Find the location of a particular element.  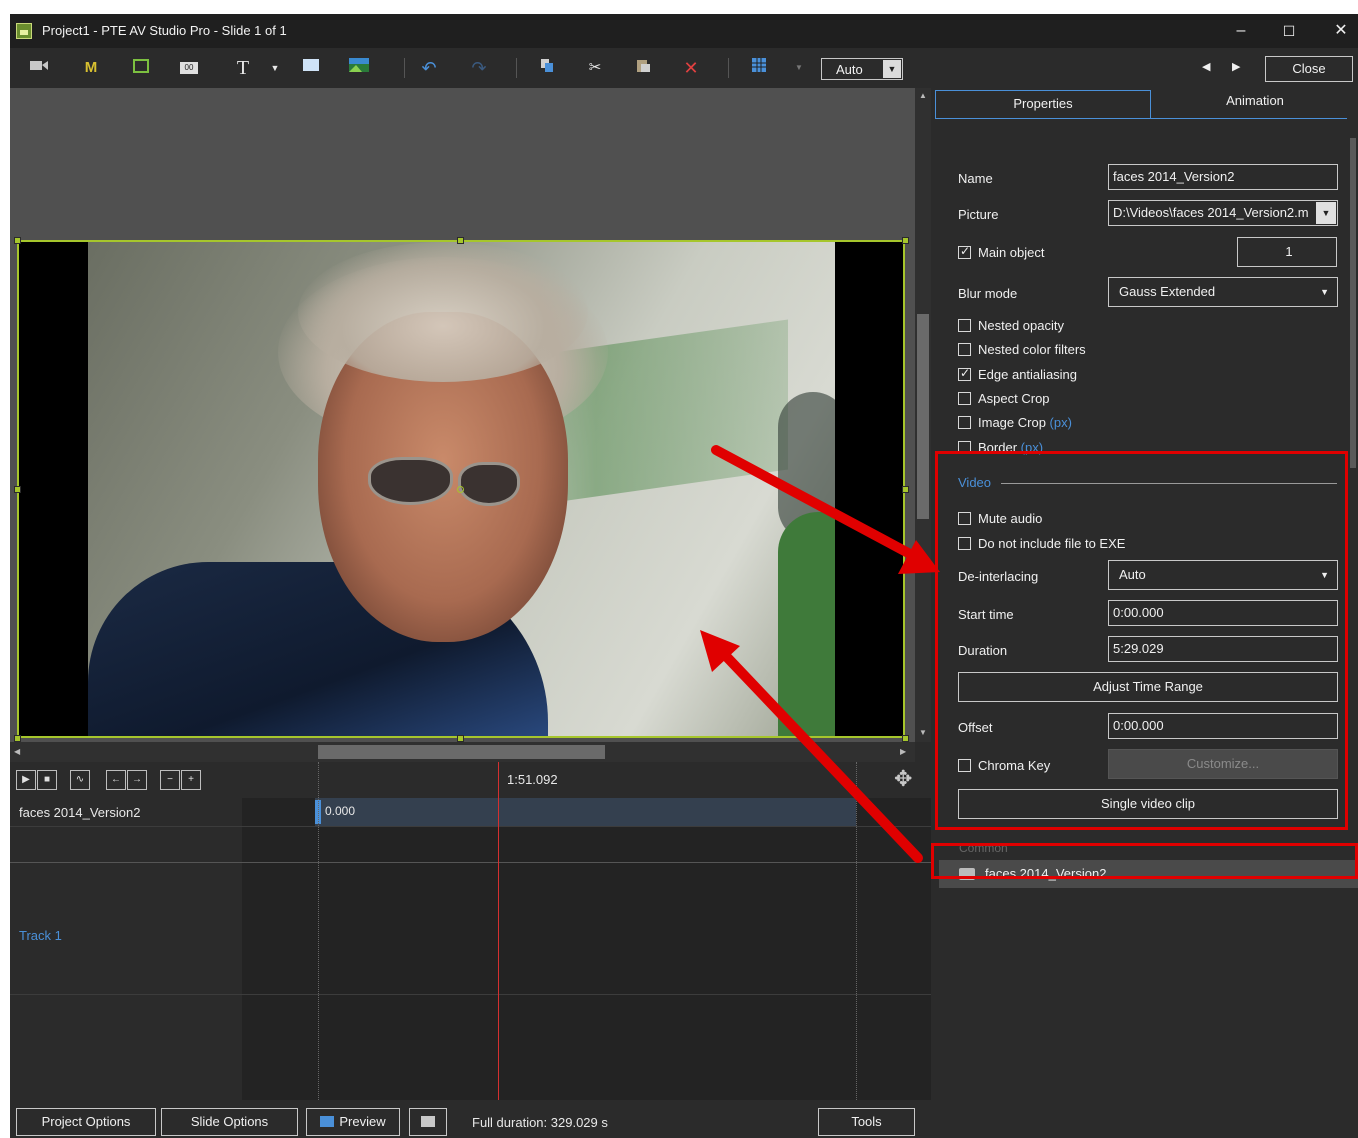

timeline-controls: ▶ ■ ∿ ← → − + 1:51.092 ✥ is located at coordinates (470, 780).